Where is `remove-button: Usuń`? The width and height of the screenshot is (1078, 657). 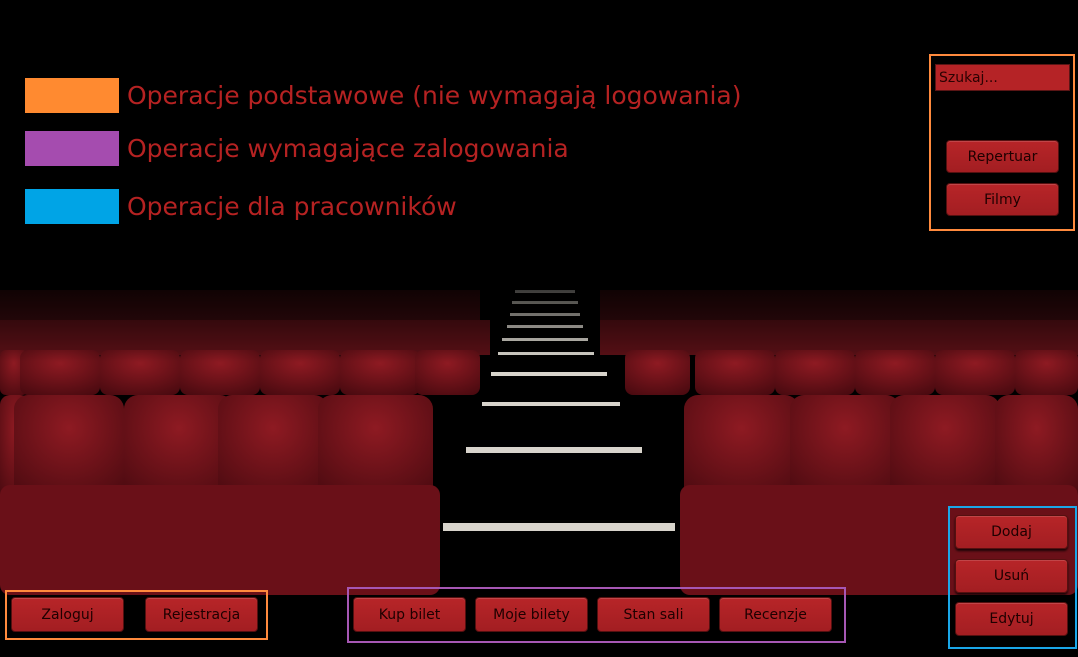
remove-button: Usuń is located at coordinates (1011, 576).